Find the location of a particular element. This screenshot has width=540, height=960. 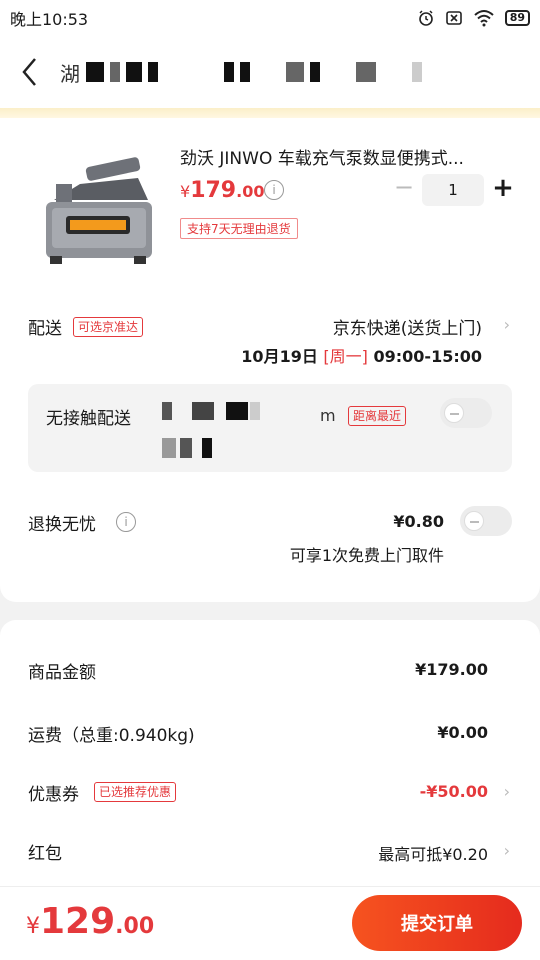

back-button is located at coordinates (30, 72).